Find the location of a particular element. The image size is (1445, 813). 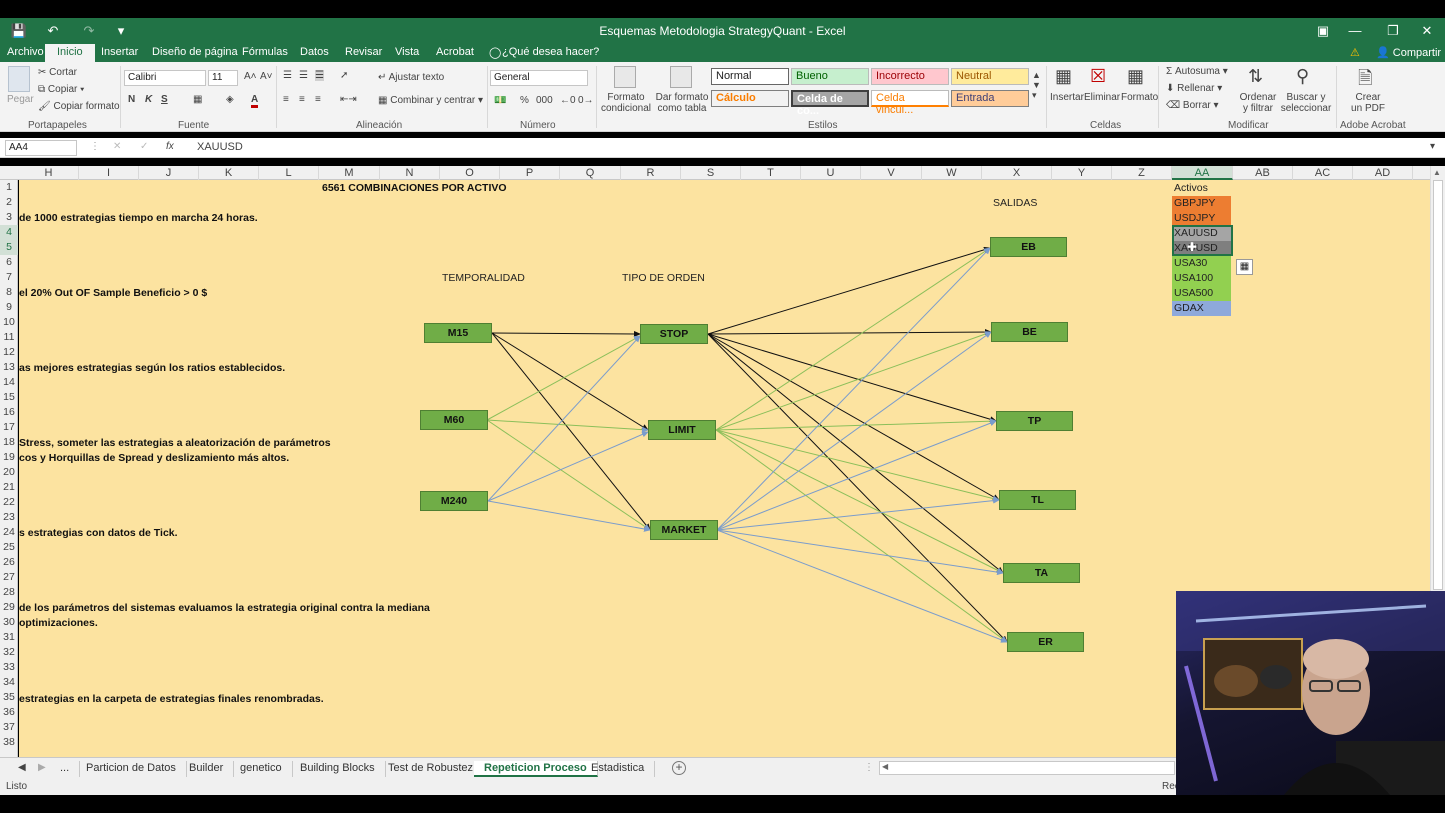

row-header-10: 10 is located at coordinates (9, 322).